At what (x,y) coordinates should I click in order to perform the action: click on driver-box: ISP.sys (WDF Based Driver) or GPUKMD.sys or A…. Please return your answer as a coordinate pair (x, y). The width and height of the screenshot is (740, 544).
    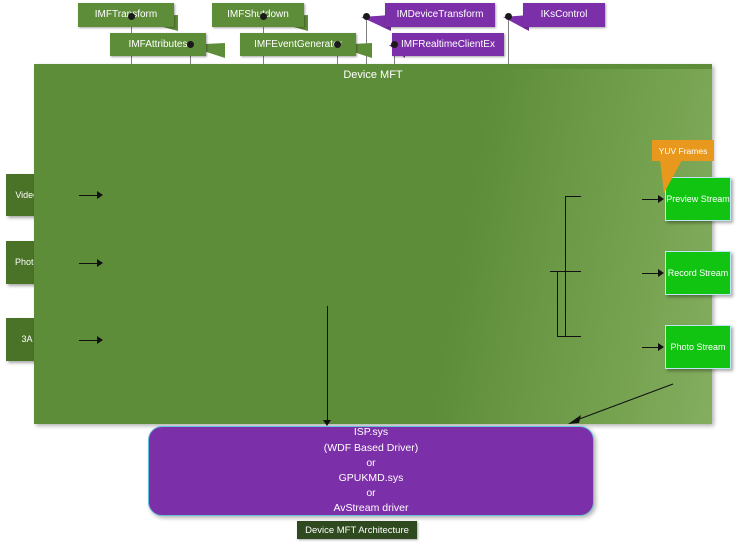
    Looking at the image, I should click on (371, 471).